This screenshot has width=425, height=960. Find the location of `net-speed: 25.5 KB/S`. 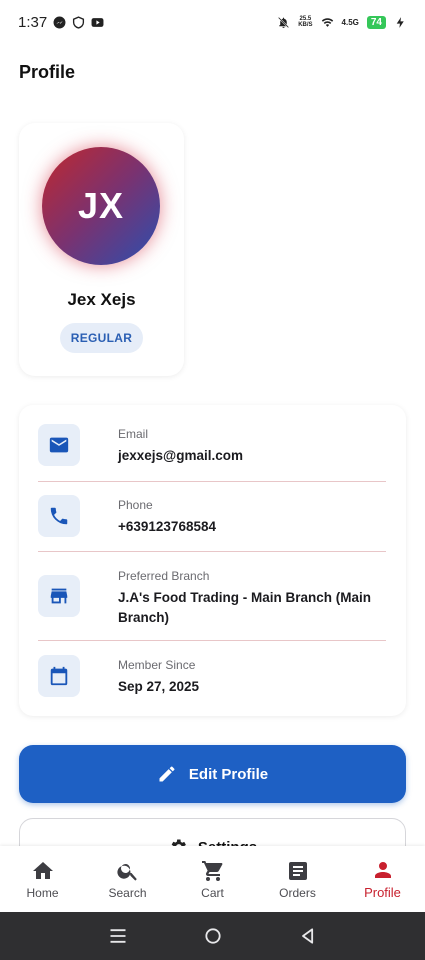

net-speed: 25.5 KB/S is located at coordinates (305, 22).